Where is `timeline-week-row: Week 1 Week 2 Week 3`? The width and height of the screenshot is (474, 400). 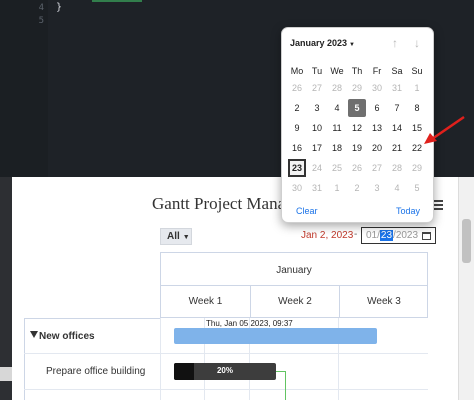
timeline-week-row: Week 1 Week 2 Week 3 is located at coordinates (294, 302).